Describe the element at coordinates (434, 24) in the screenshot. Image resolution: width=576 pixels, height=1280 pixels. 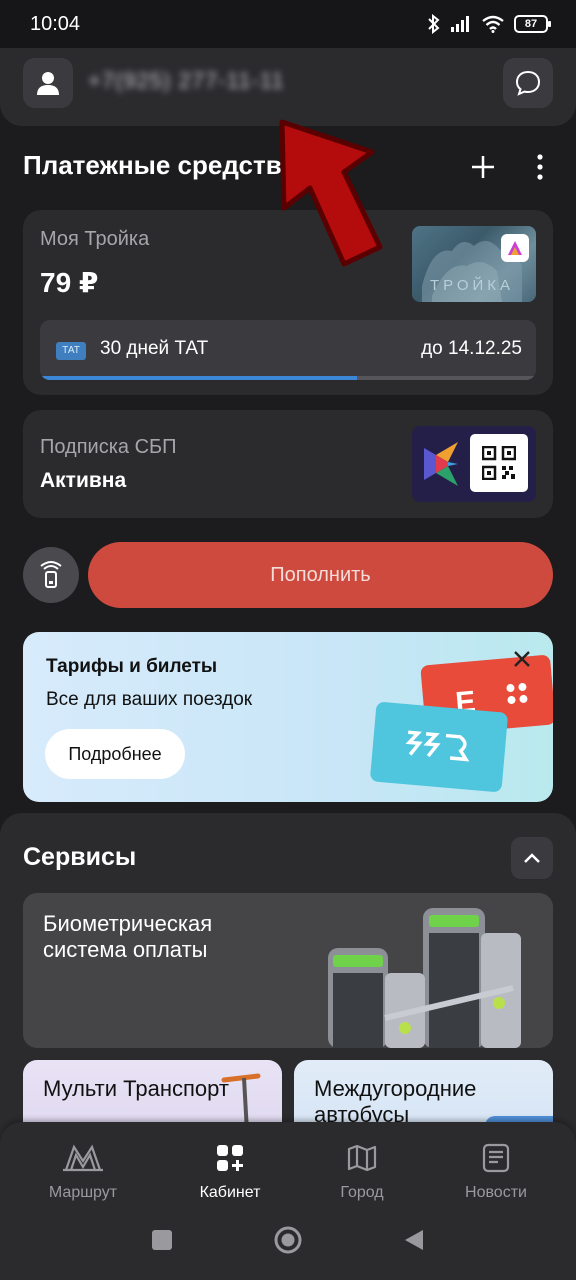
I see `bluetooth-icon` at that location.